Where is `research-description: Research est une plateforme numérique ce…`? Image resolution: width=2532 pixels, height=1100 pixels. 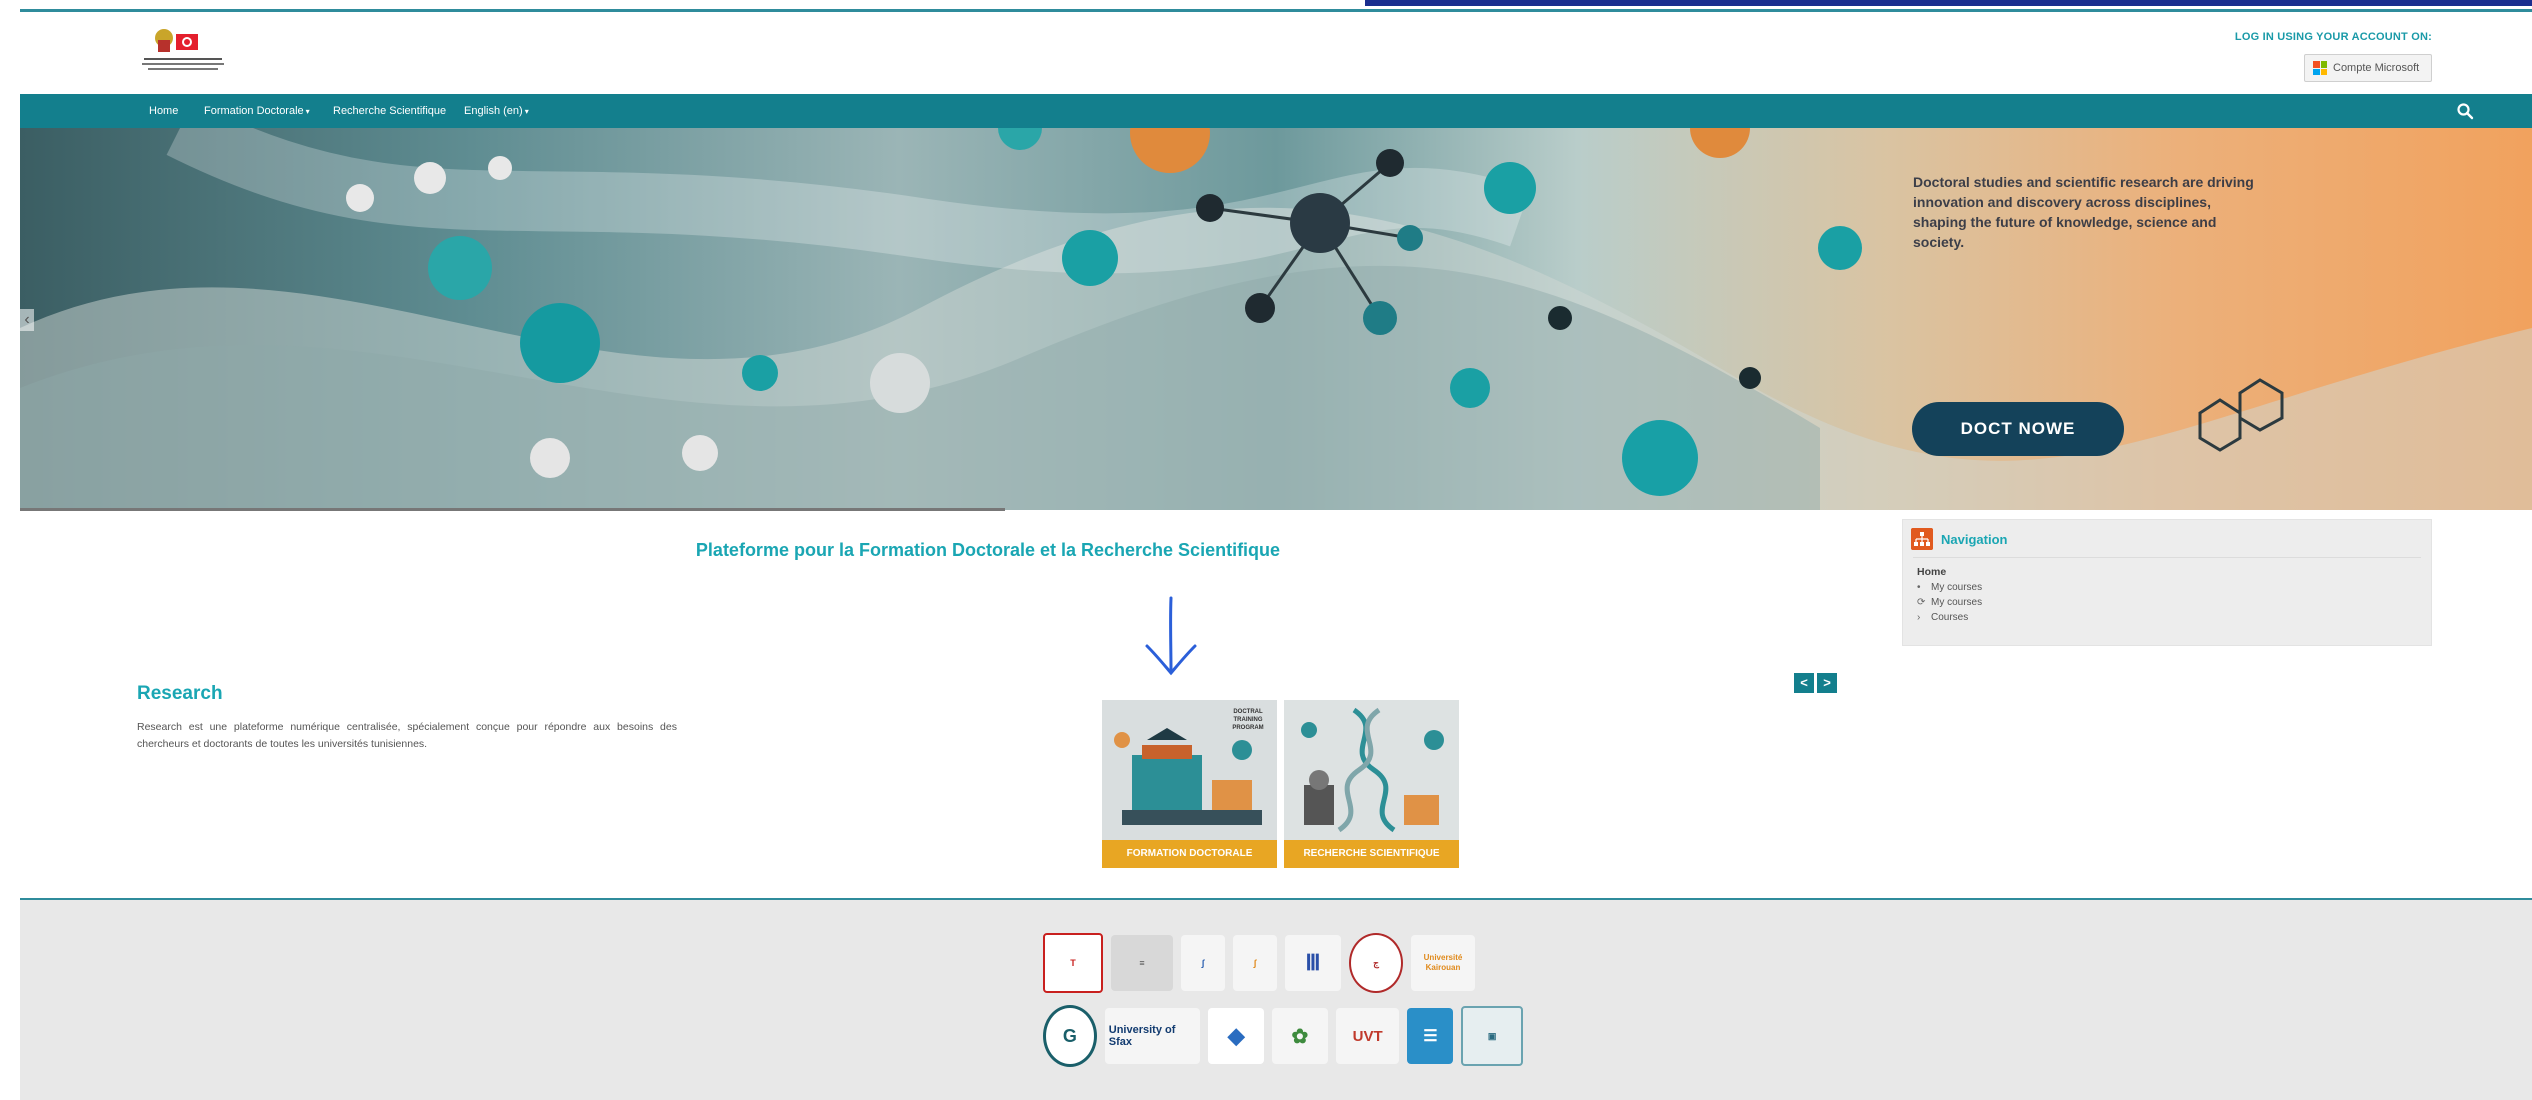 research-description: Research est une plateforme numérique ce… is located at coordinates (407, 735).